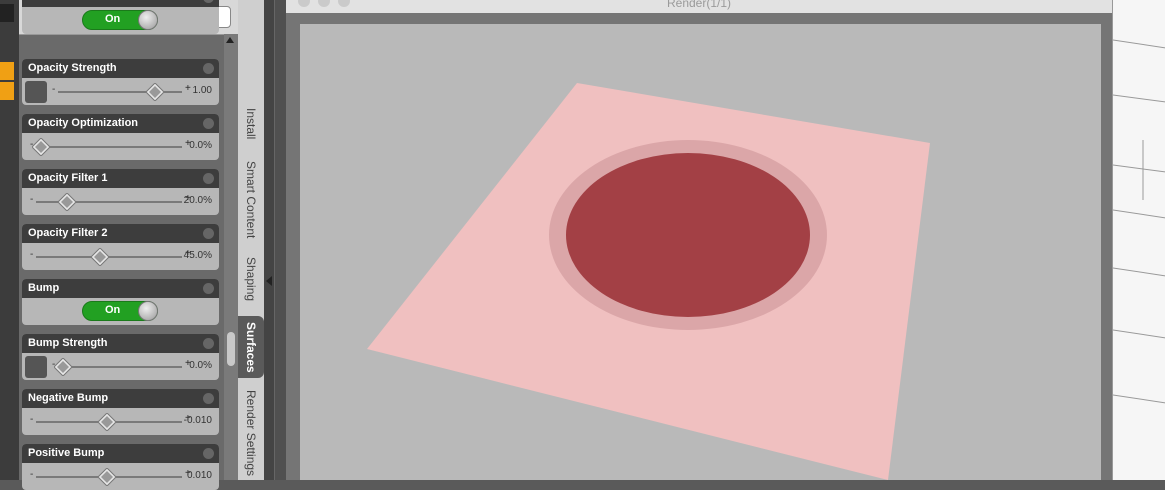 The width and height of the screenshot is (1165, 490). I want to click on property-card: Opacity Optimization - +0.0%, so click(120, 137).